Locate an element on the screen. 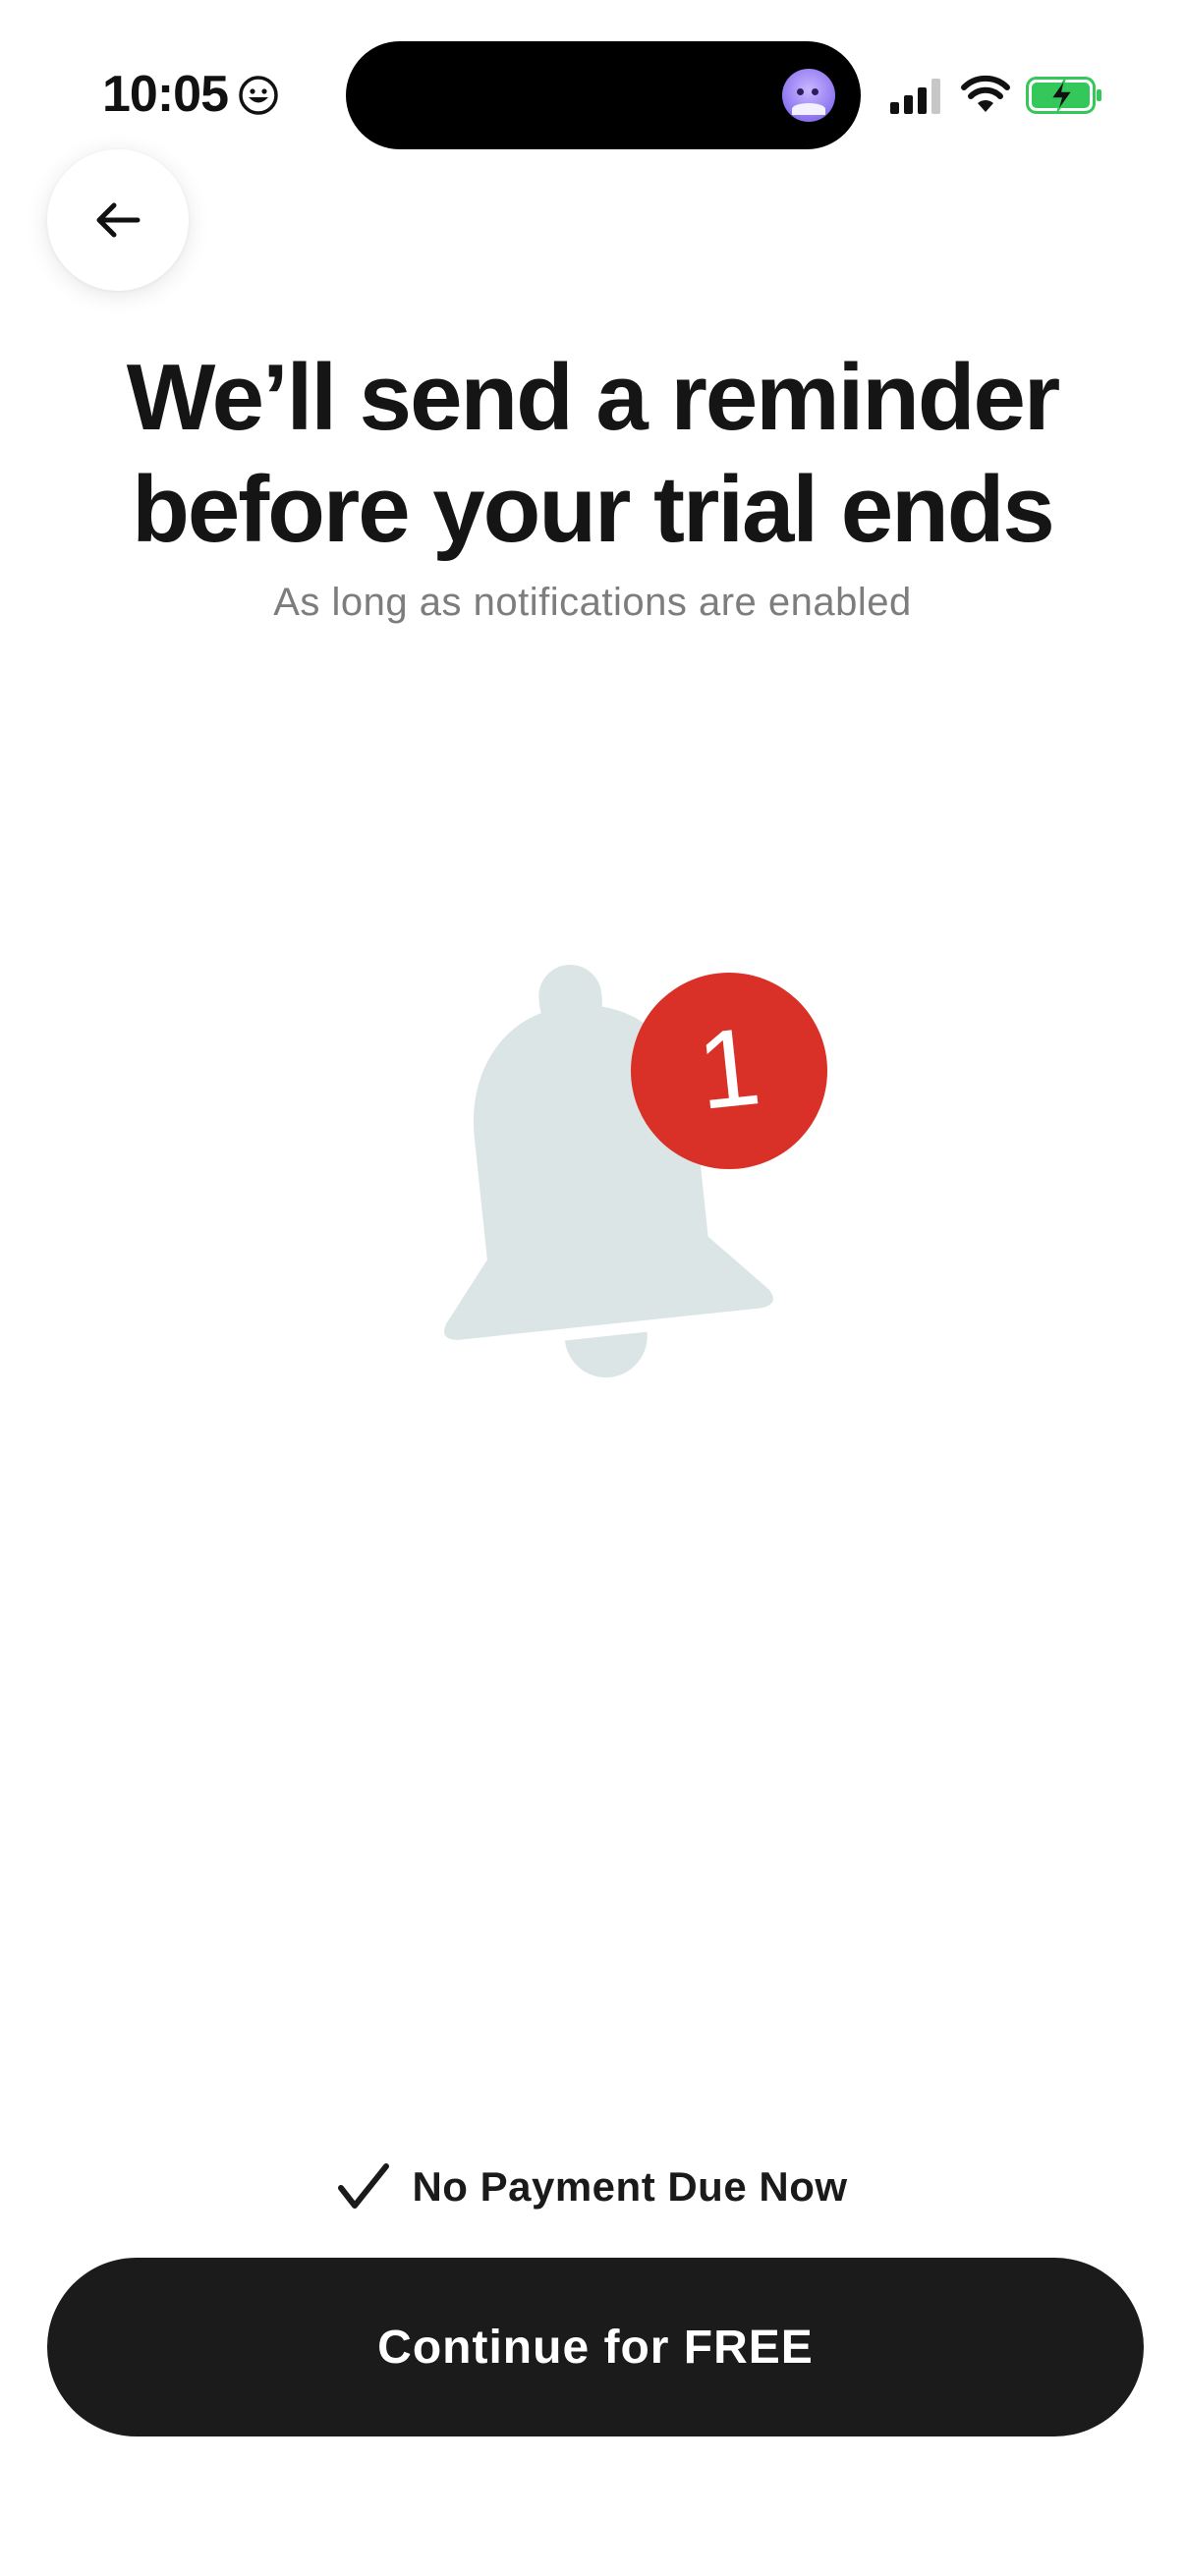  checkmark-icon is located at coordinates (364, 2186).